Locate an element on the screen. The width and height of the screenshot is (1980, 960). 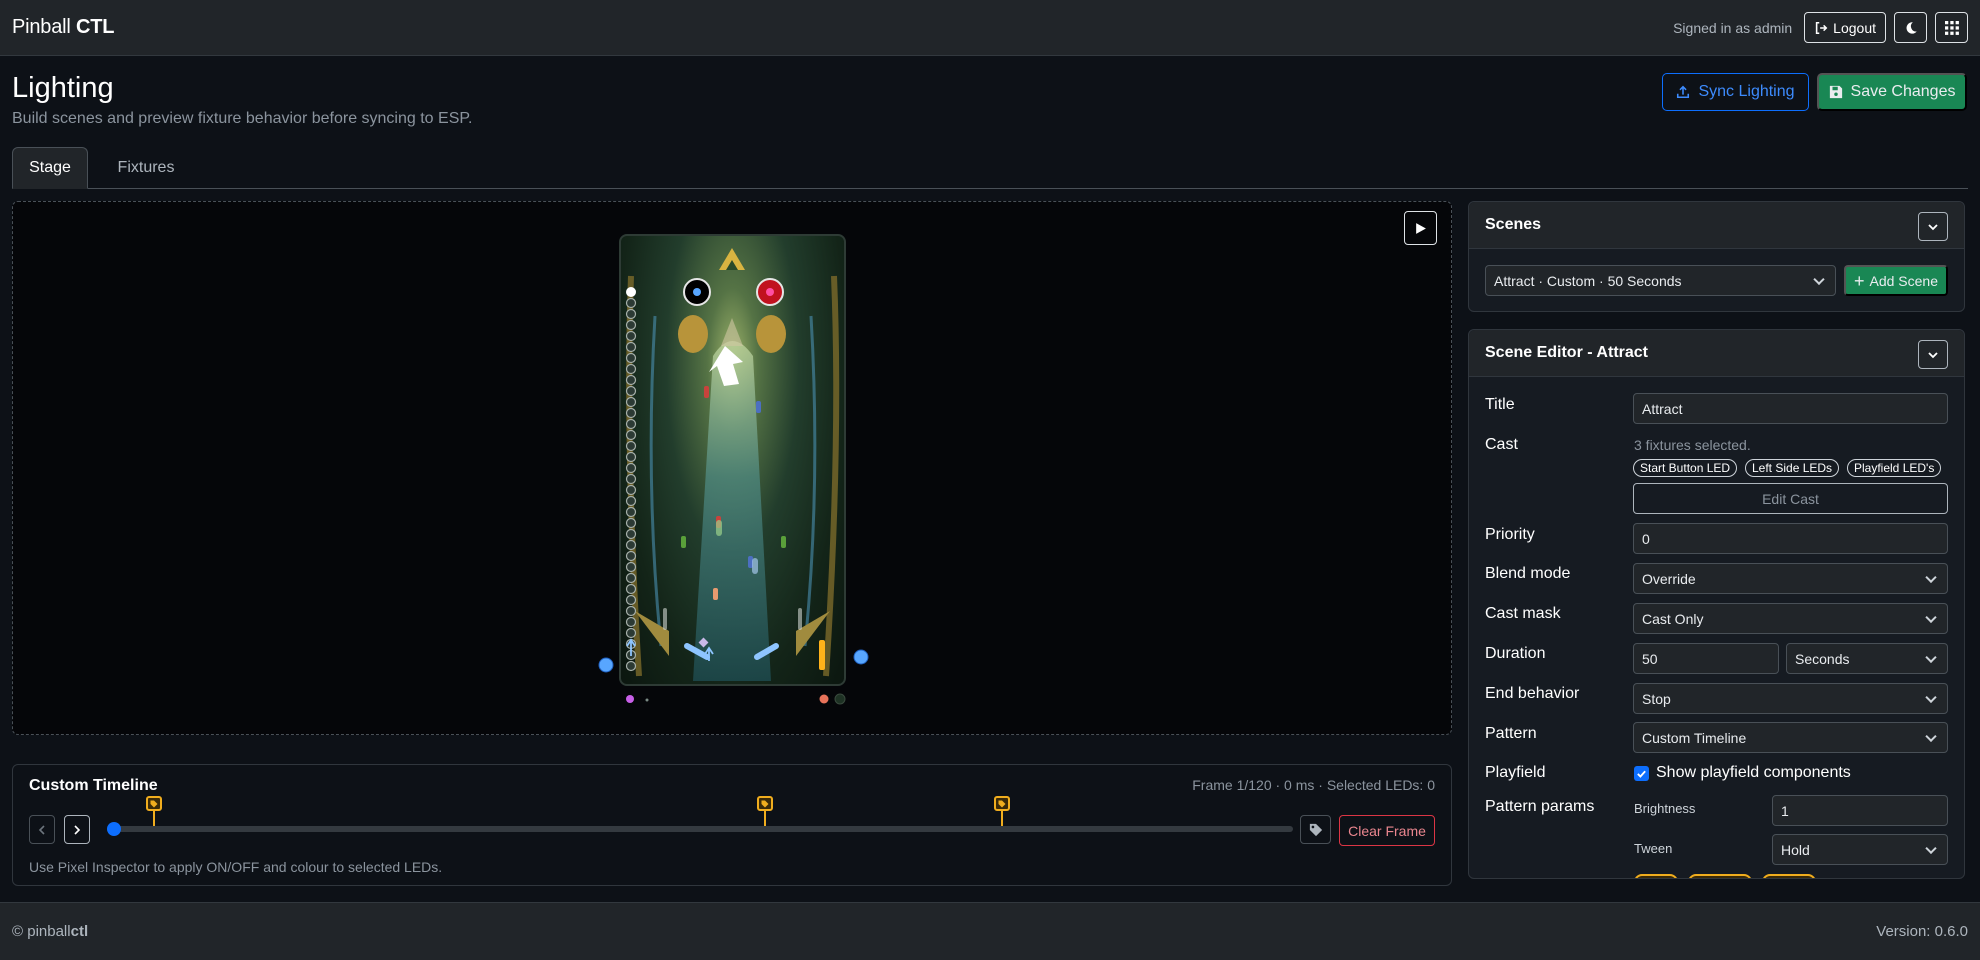
playfield-image is located at coordinates (732, 460).